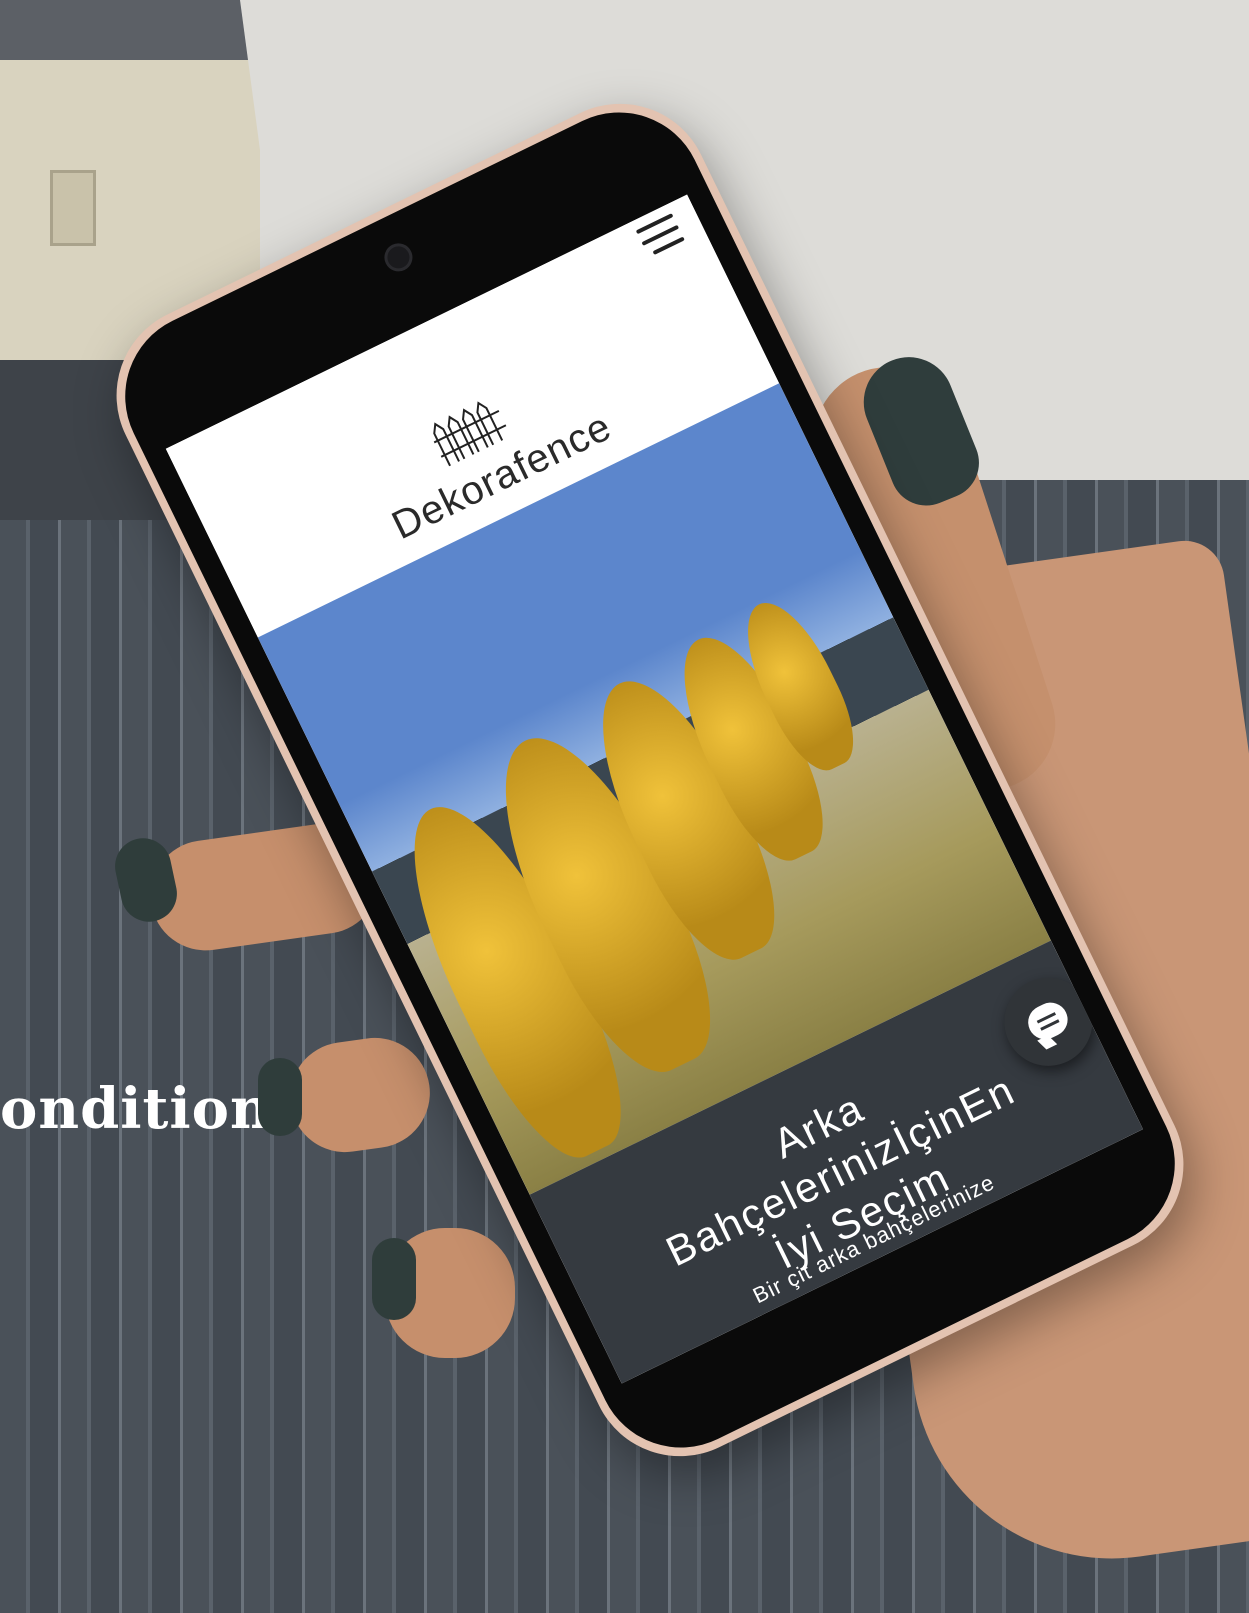 The image size is (1249, 1613). What do you see at coordinates (73, 208) in the screenshot?
I see `house-window` at bounding box center [73, 208].